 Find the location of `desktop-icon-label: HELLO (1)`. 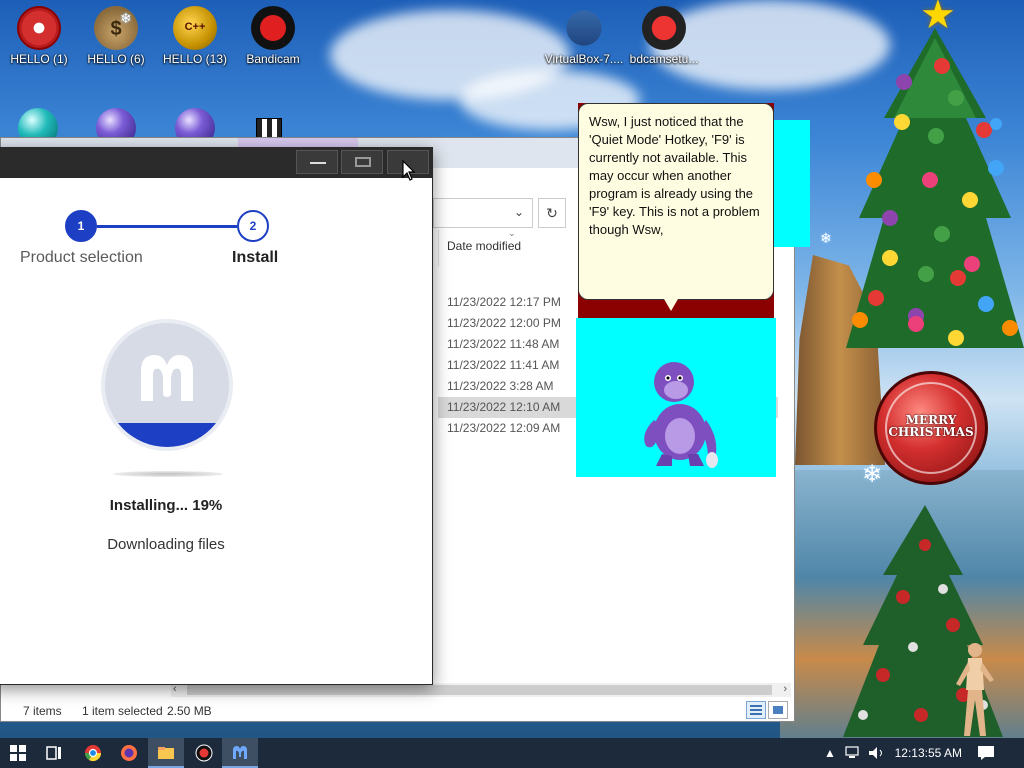

desktop-icon-label: HELLO (1) is located at coordinates (39, 59).